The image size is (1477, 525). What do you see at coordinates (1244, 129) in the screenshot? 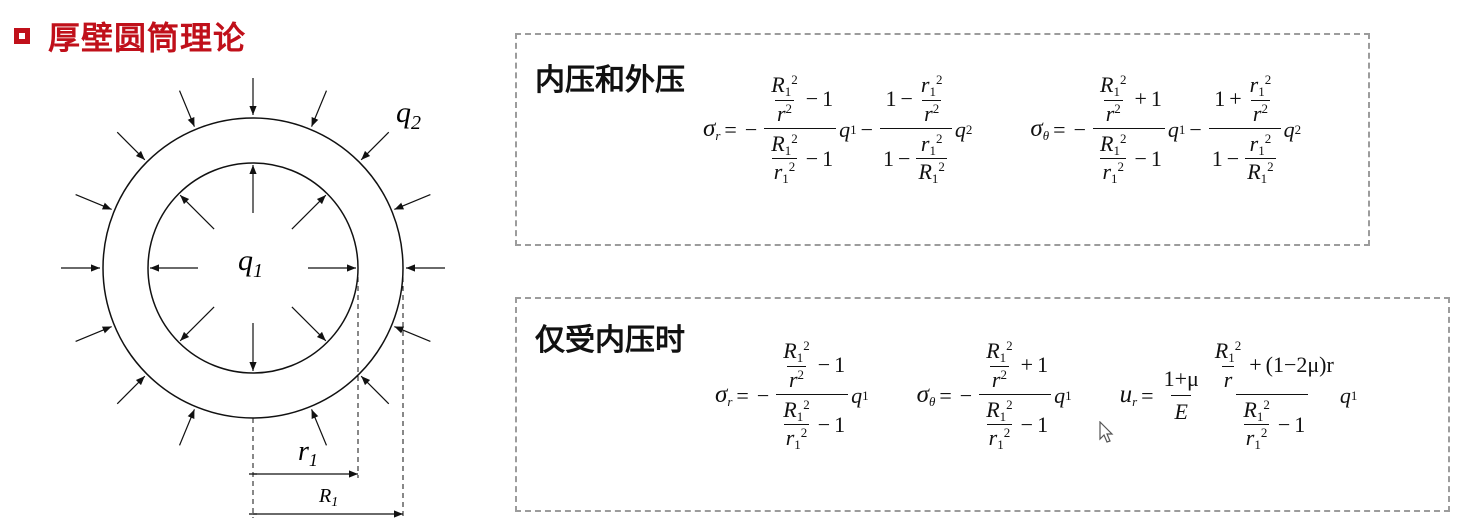
I see `fraction: 1 + r12 r2 1− r12 R12` at bounding box center [1244, 129].